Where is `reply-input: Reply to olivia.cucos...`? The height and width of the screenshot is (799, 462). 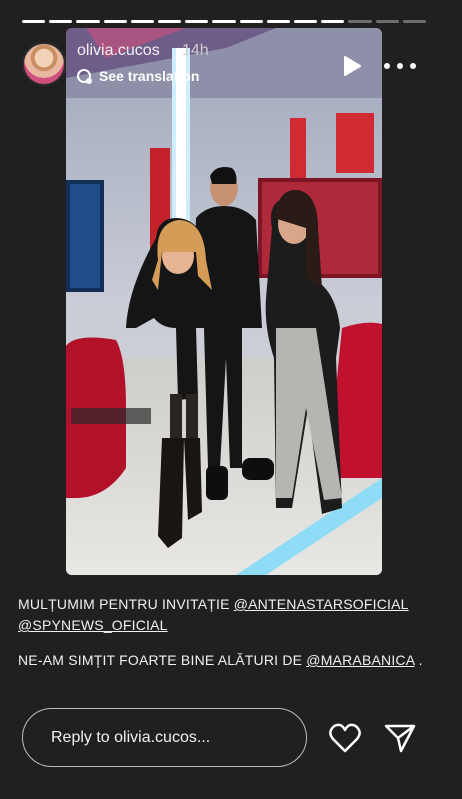
reply-input: Reply to olivia.cucos... is located at coordinates (164, 737).